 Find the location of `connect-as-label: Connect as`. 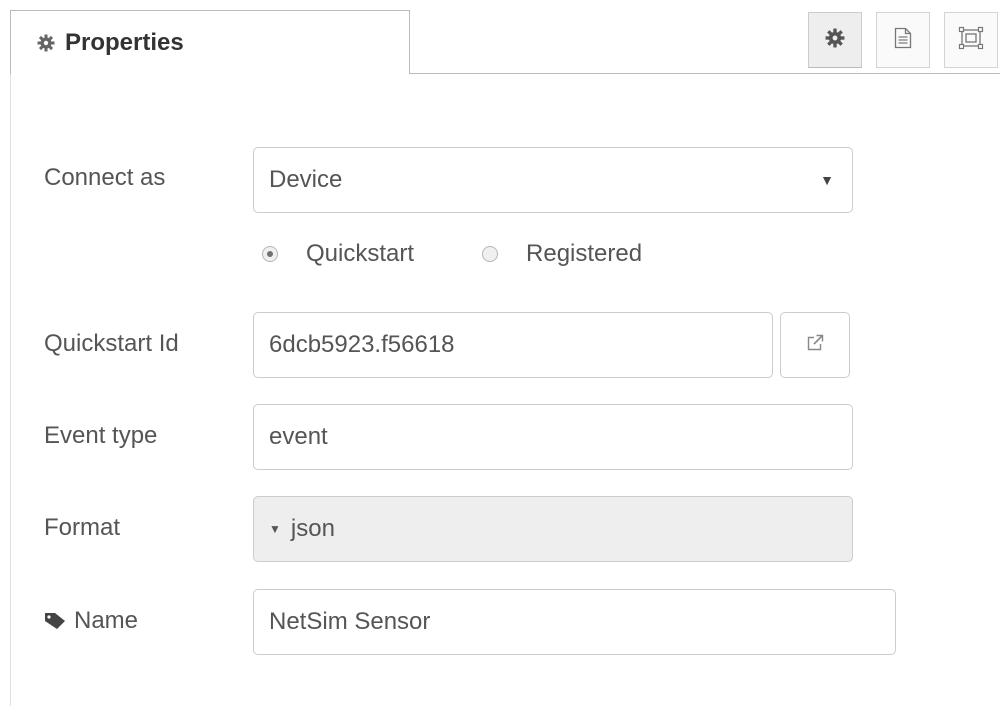

connect-as-label: Connect as is located at coordinates (105, 177).